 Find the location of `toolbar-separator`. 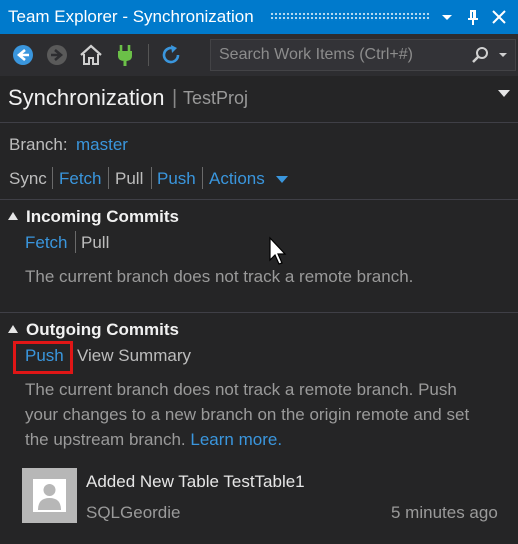

toolbar-separator is located at coordinates (148, 55).